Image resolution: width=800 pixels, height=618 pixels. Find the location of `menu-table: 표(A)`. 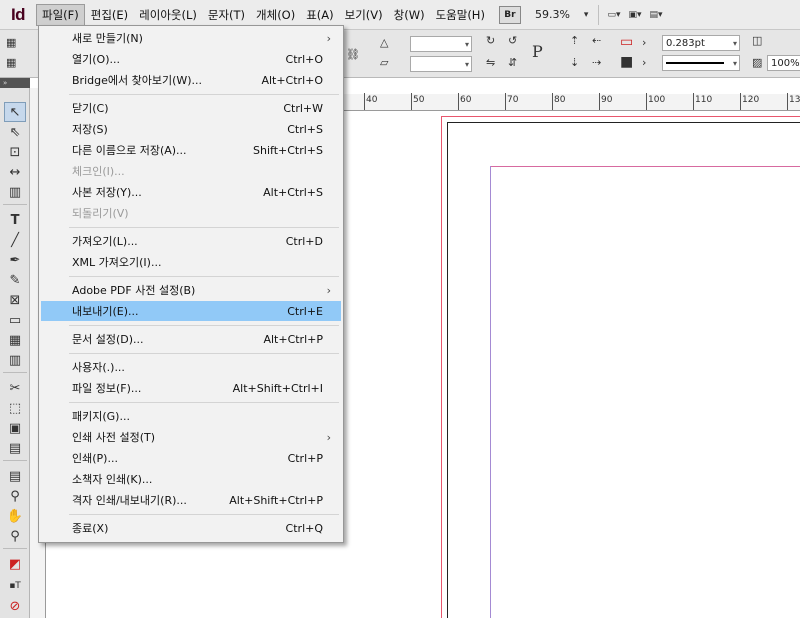

menu-table: 표(A) is located at coordinates (319, 15).